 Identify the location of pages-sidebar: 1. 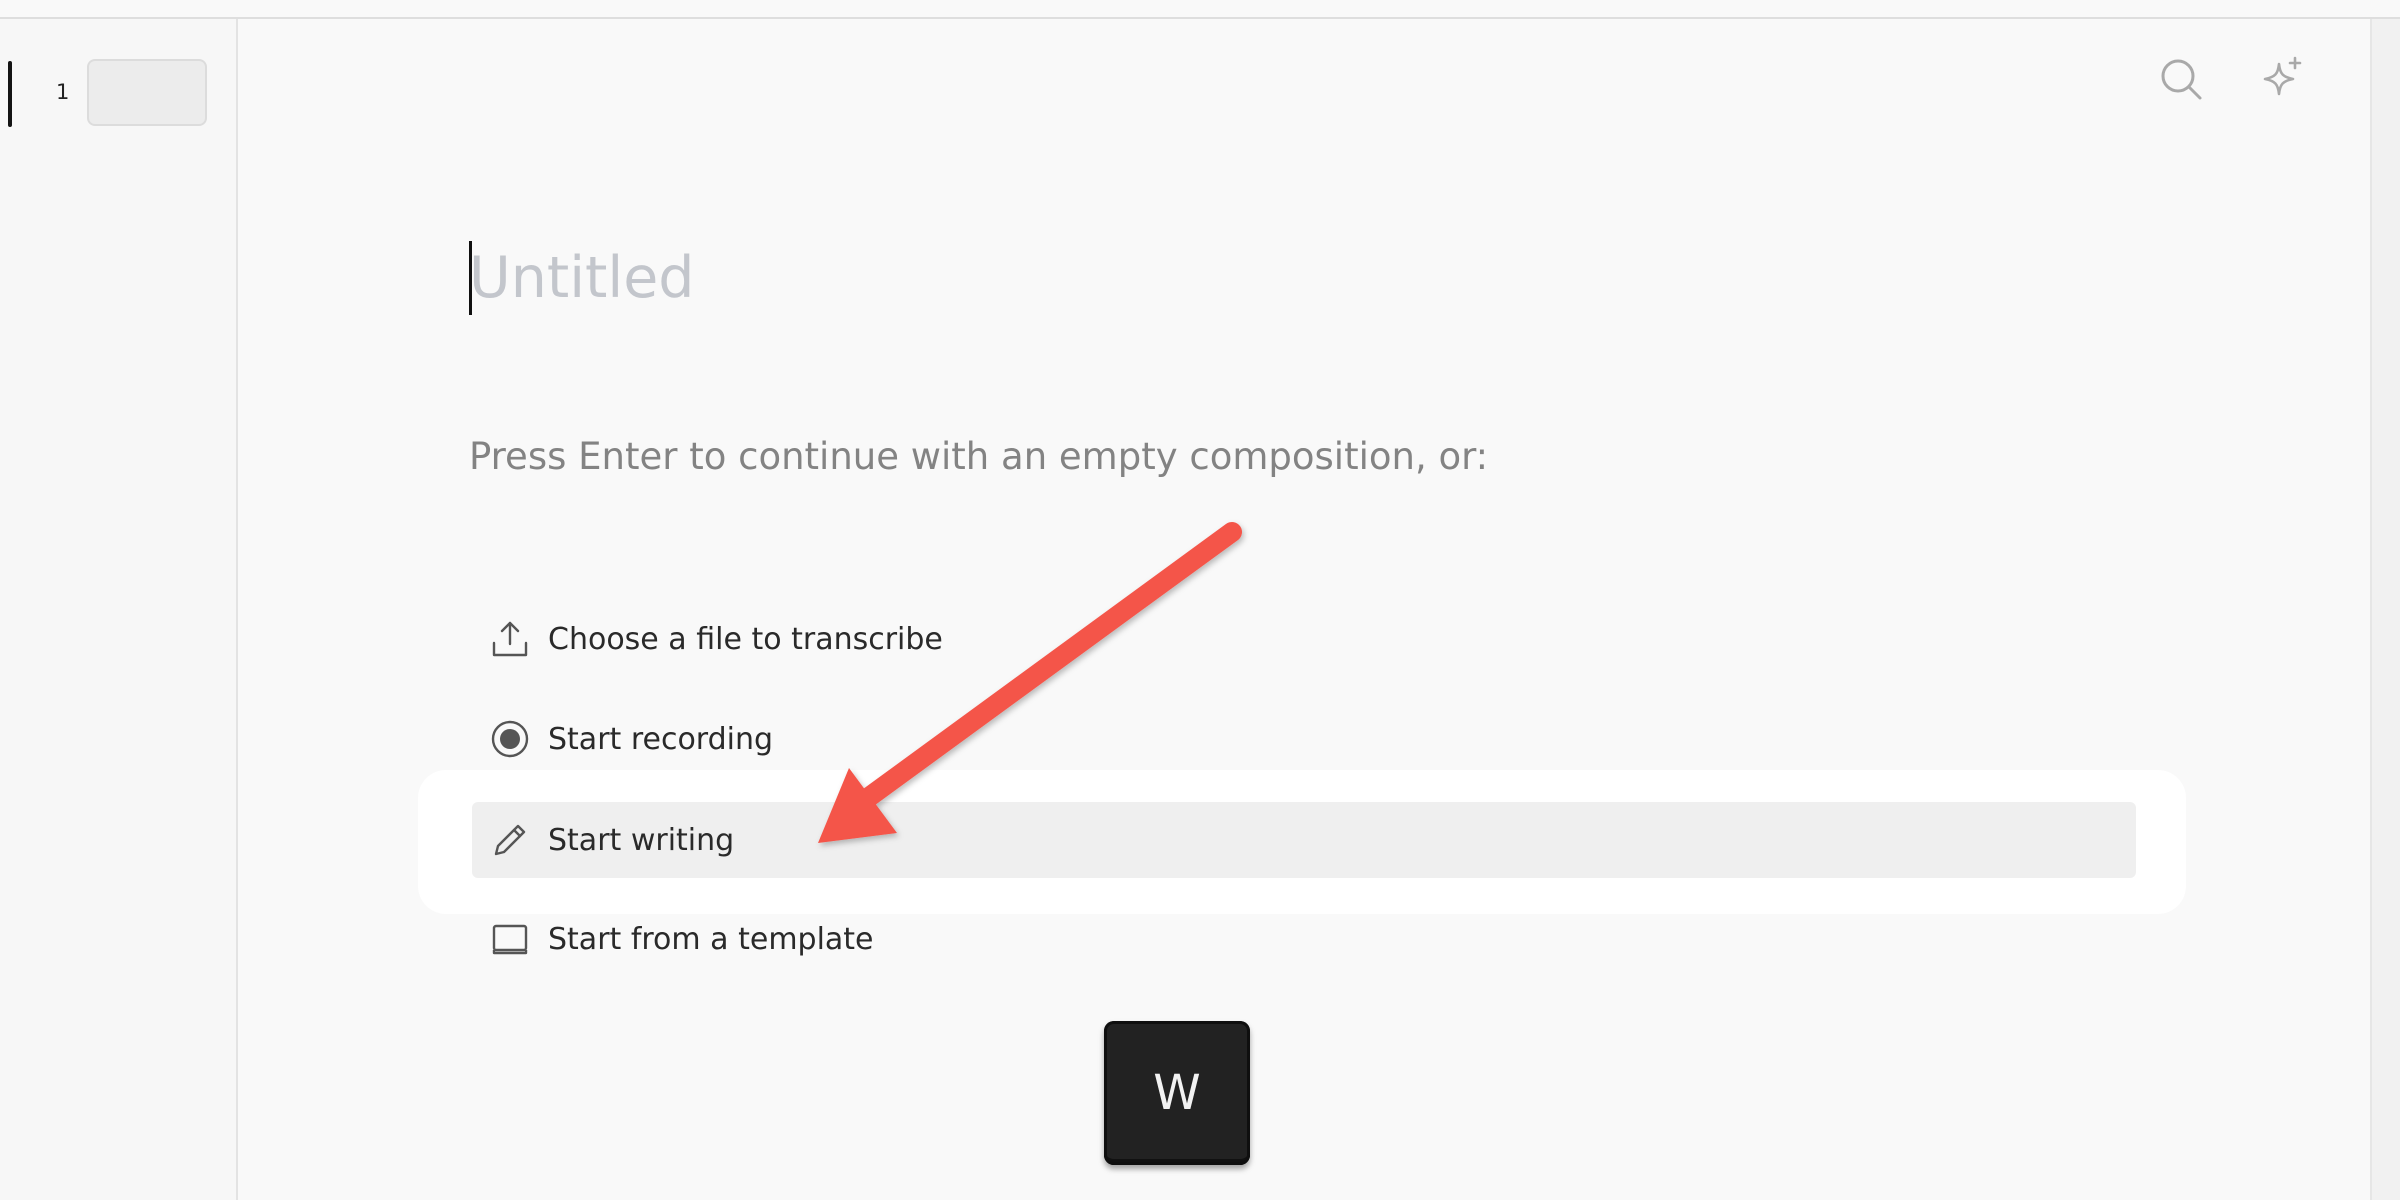
(119, 609).